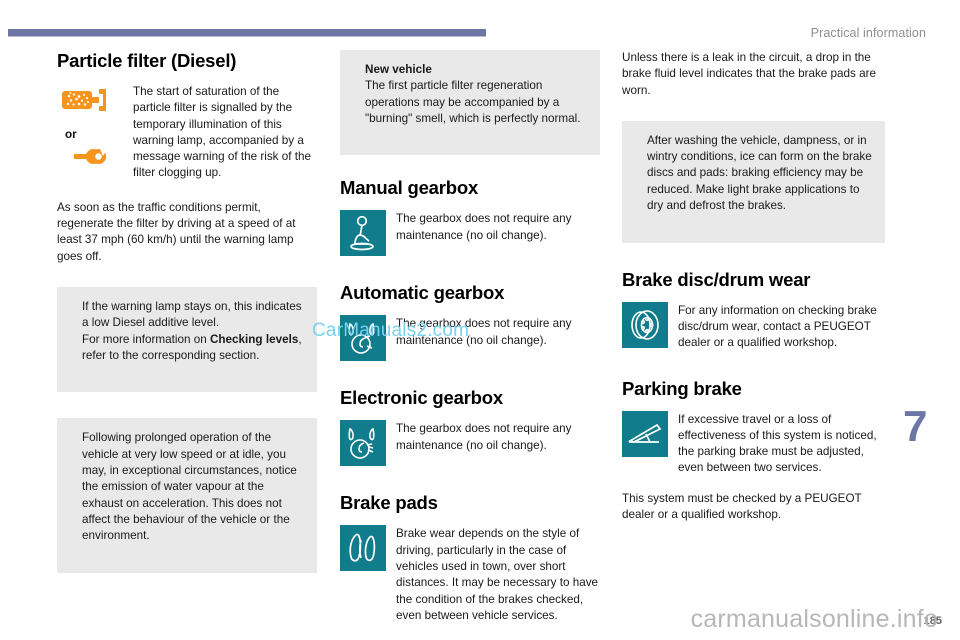 This screenshot has width=960, height=640. I want to click on section-title-manual-gearbox: Manual gearbox, so click(409, 188).